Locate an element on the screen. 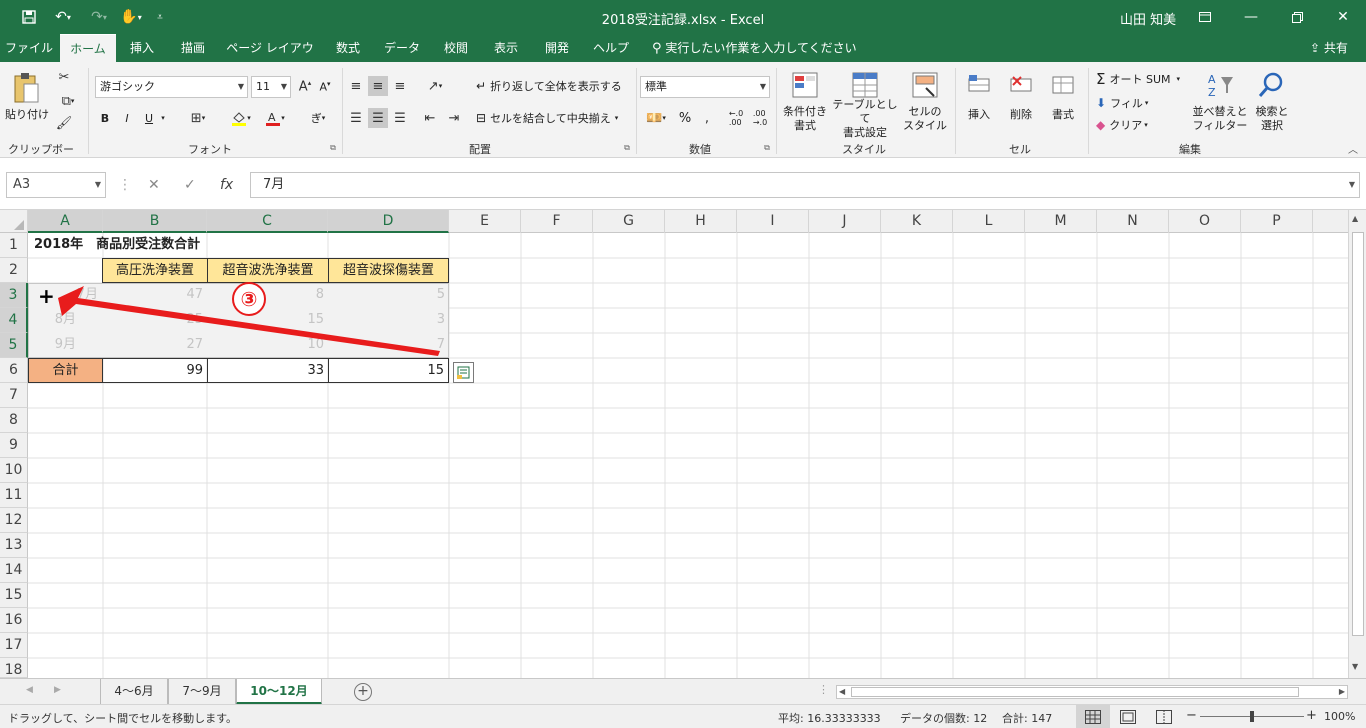 Image resolution: width=1366 pixels, height=728 pixels. tab-view: 表示 is located at coordinates (506, 48).